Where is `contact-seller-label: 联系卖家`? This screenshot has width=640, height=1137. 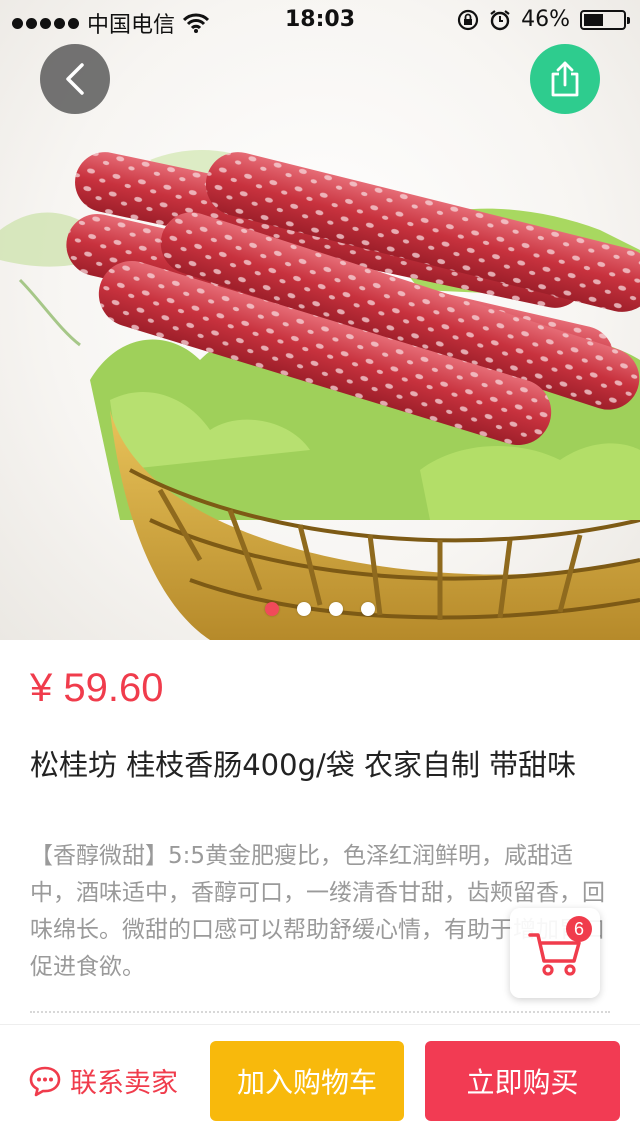
contact-seller-label: 联系卖家 is located at coordinates (124, 1083).